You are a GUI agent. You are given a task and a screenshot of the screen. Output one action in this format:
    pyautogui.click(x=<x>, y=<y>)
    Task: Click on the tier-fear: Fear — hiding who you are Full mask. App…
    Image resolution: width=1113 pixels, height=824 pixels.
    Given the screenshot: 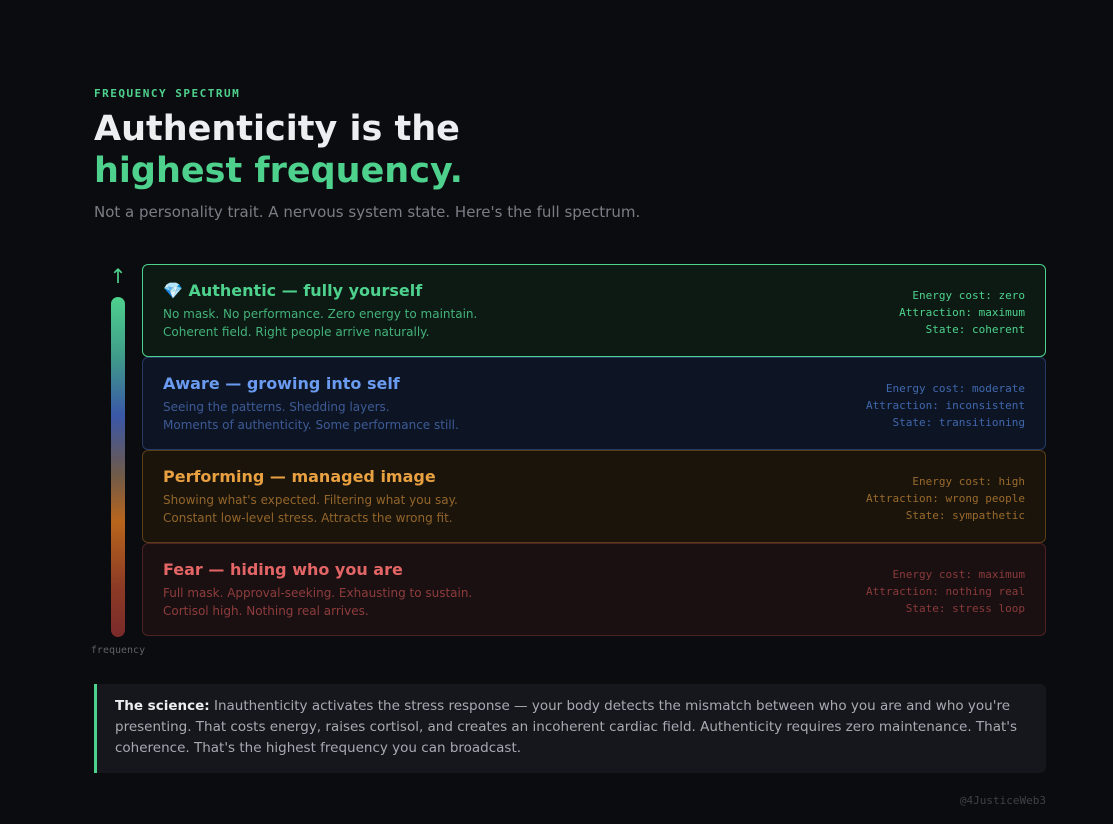 What is the action you would take?
    pyautogui.click(x=594, y=589)
    